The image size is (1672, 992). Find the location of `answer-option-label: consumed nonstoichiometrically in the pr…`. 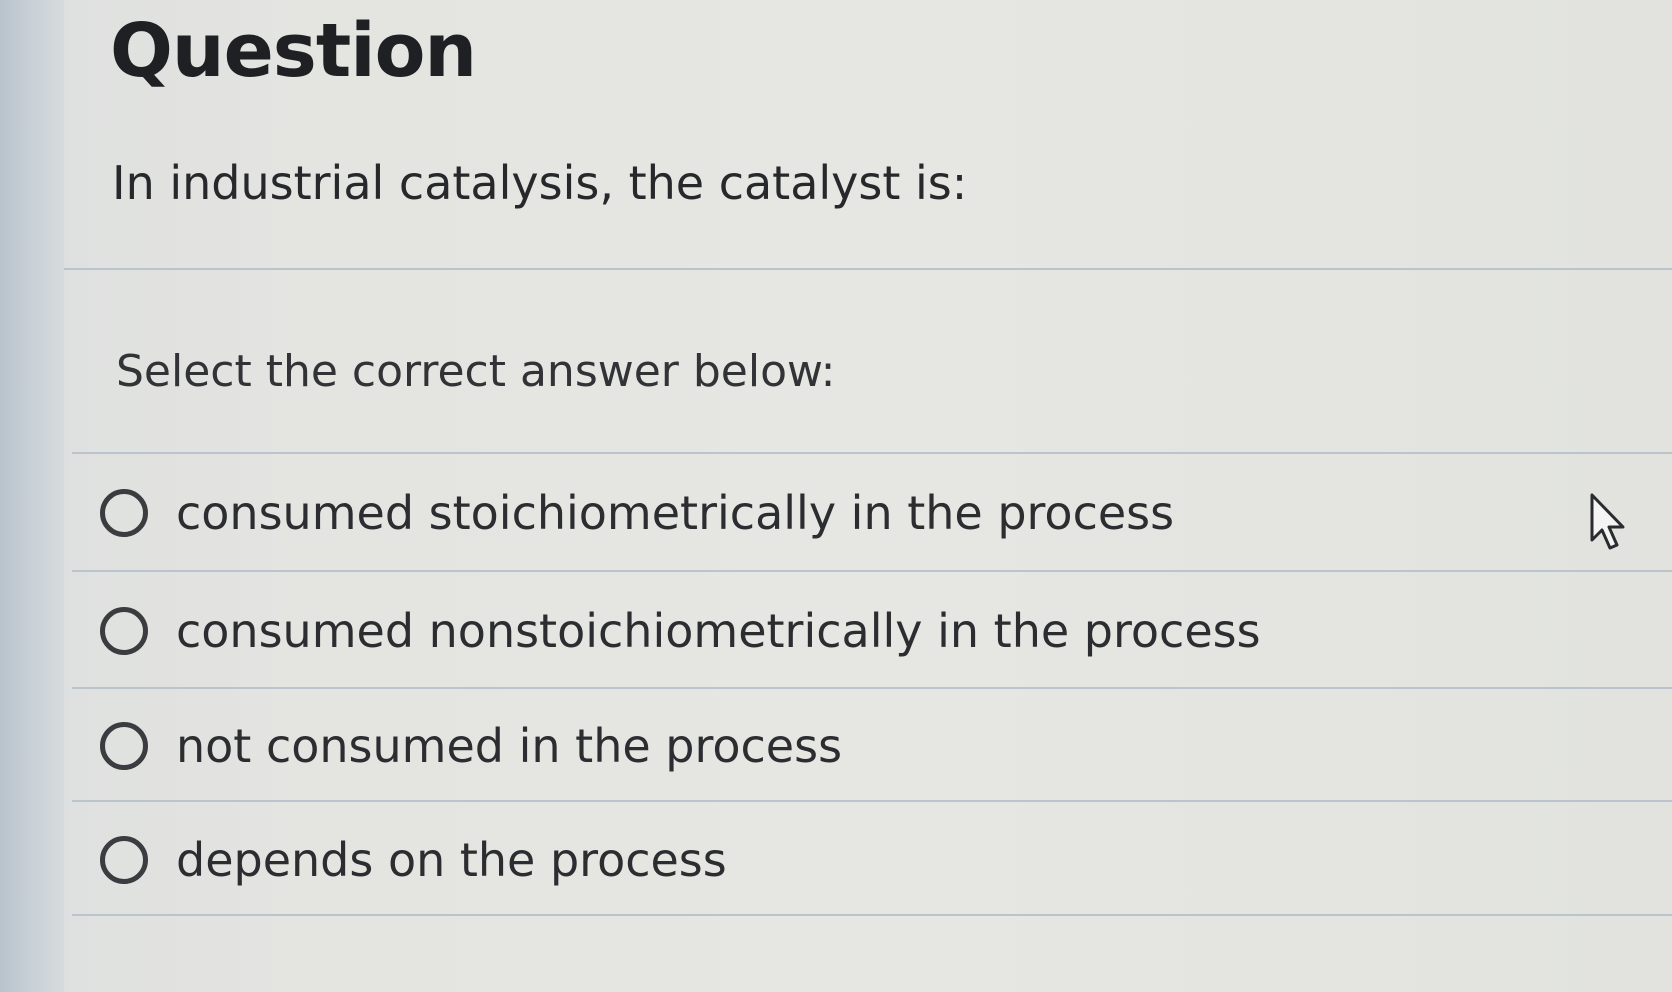

answer-option-label: consumed nonstoichiometrically in the pr… is located at coordinates (718, 631).